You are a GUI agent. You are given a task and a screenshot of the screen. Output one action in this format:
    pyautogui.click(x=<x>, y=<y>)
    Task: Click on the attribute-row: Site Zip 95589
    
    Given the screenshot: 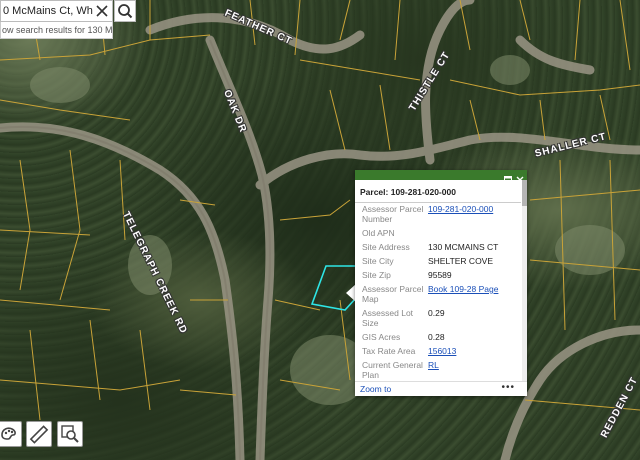 What is the action you would take?
    pyautogui.click(x=430, y=275)
    